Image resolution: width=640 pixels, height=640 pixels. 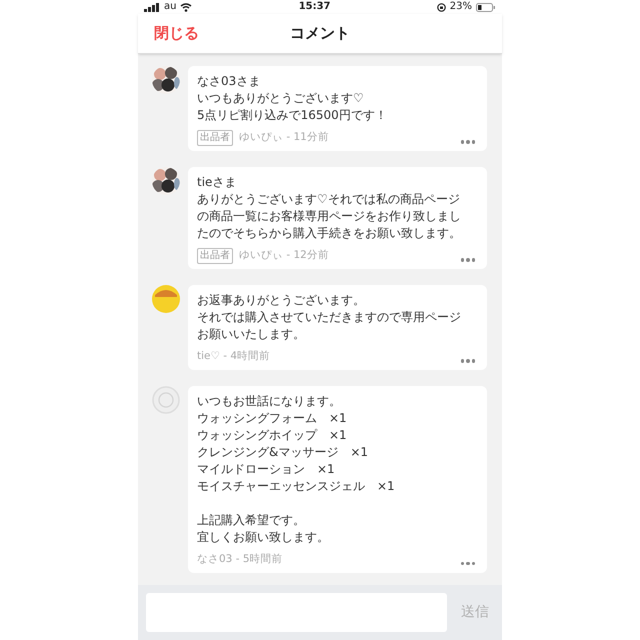 I want to click on comment-line: クレンジング&マッサージ ×1, so click(x=283, y=452).